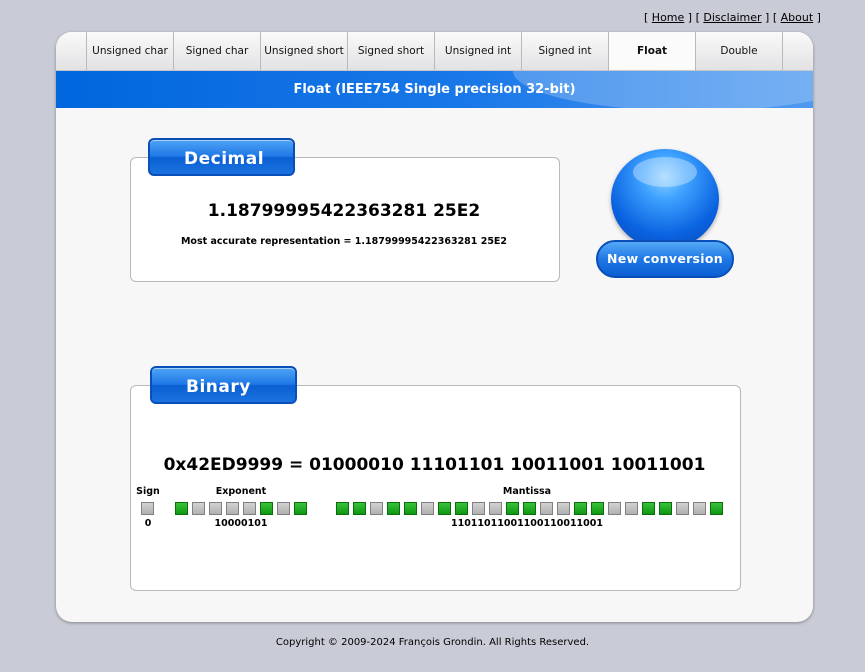 The width and height of the screenshot is (865, 672). I want to click on mantissa-bits: 11011011001100110011001, so click(527, 523).